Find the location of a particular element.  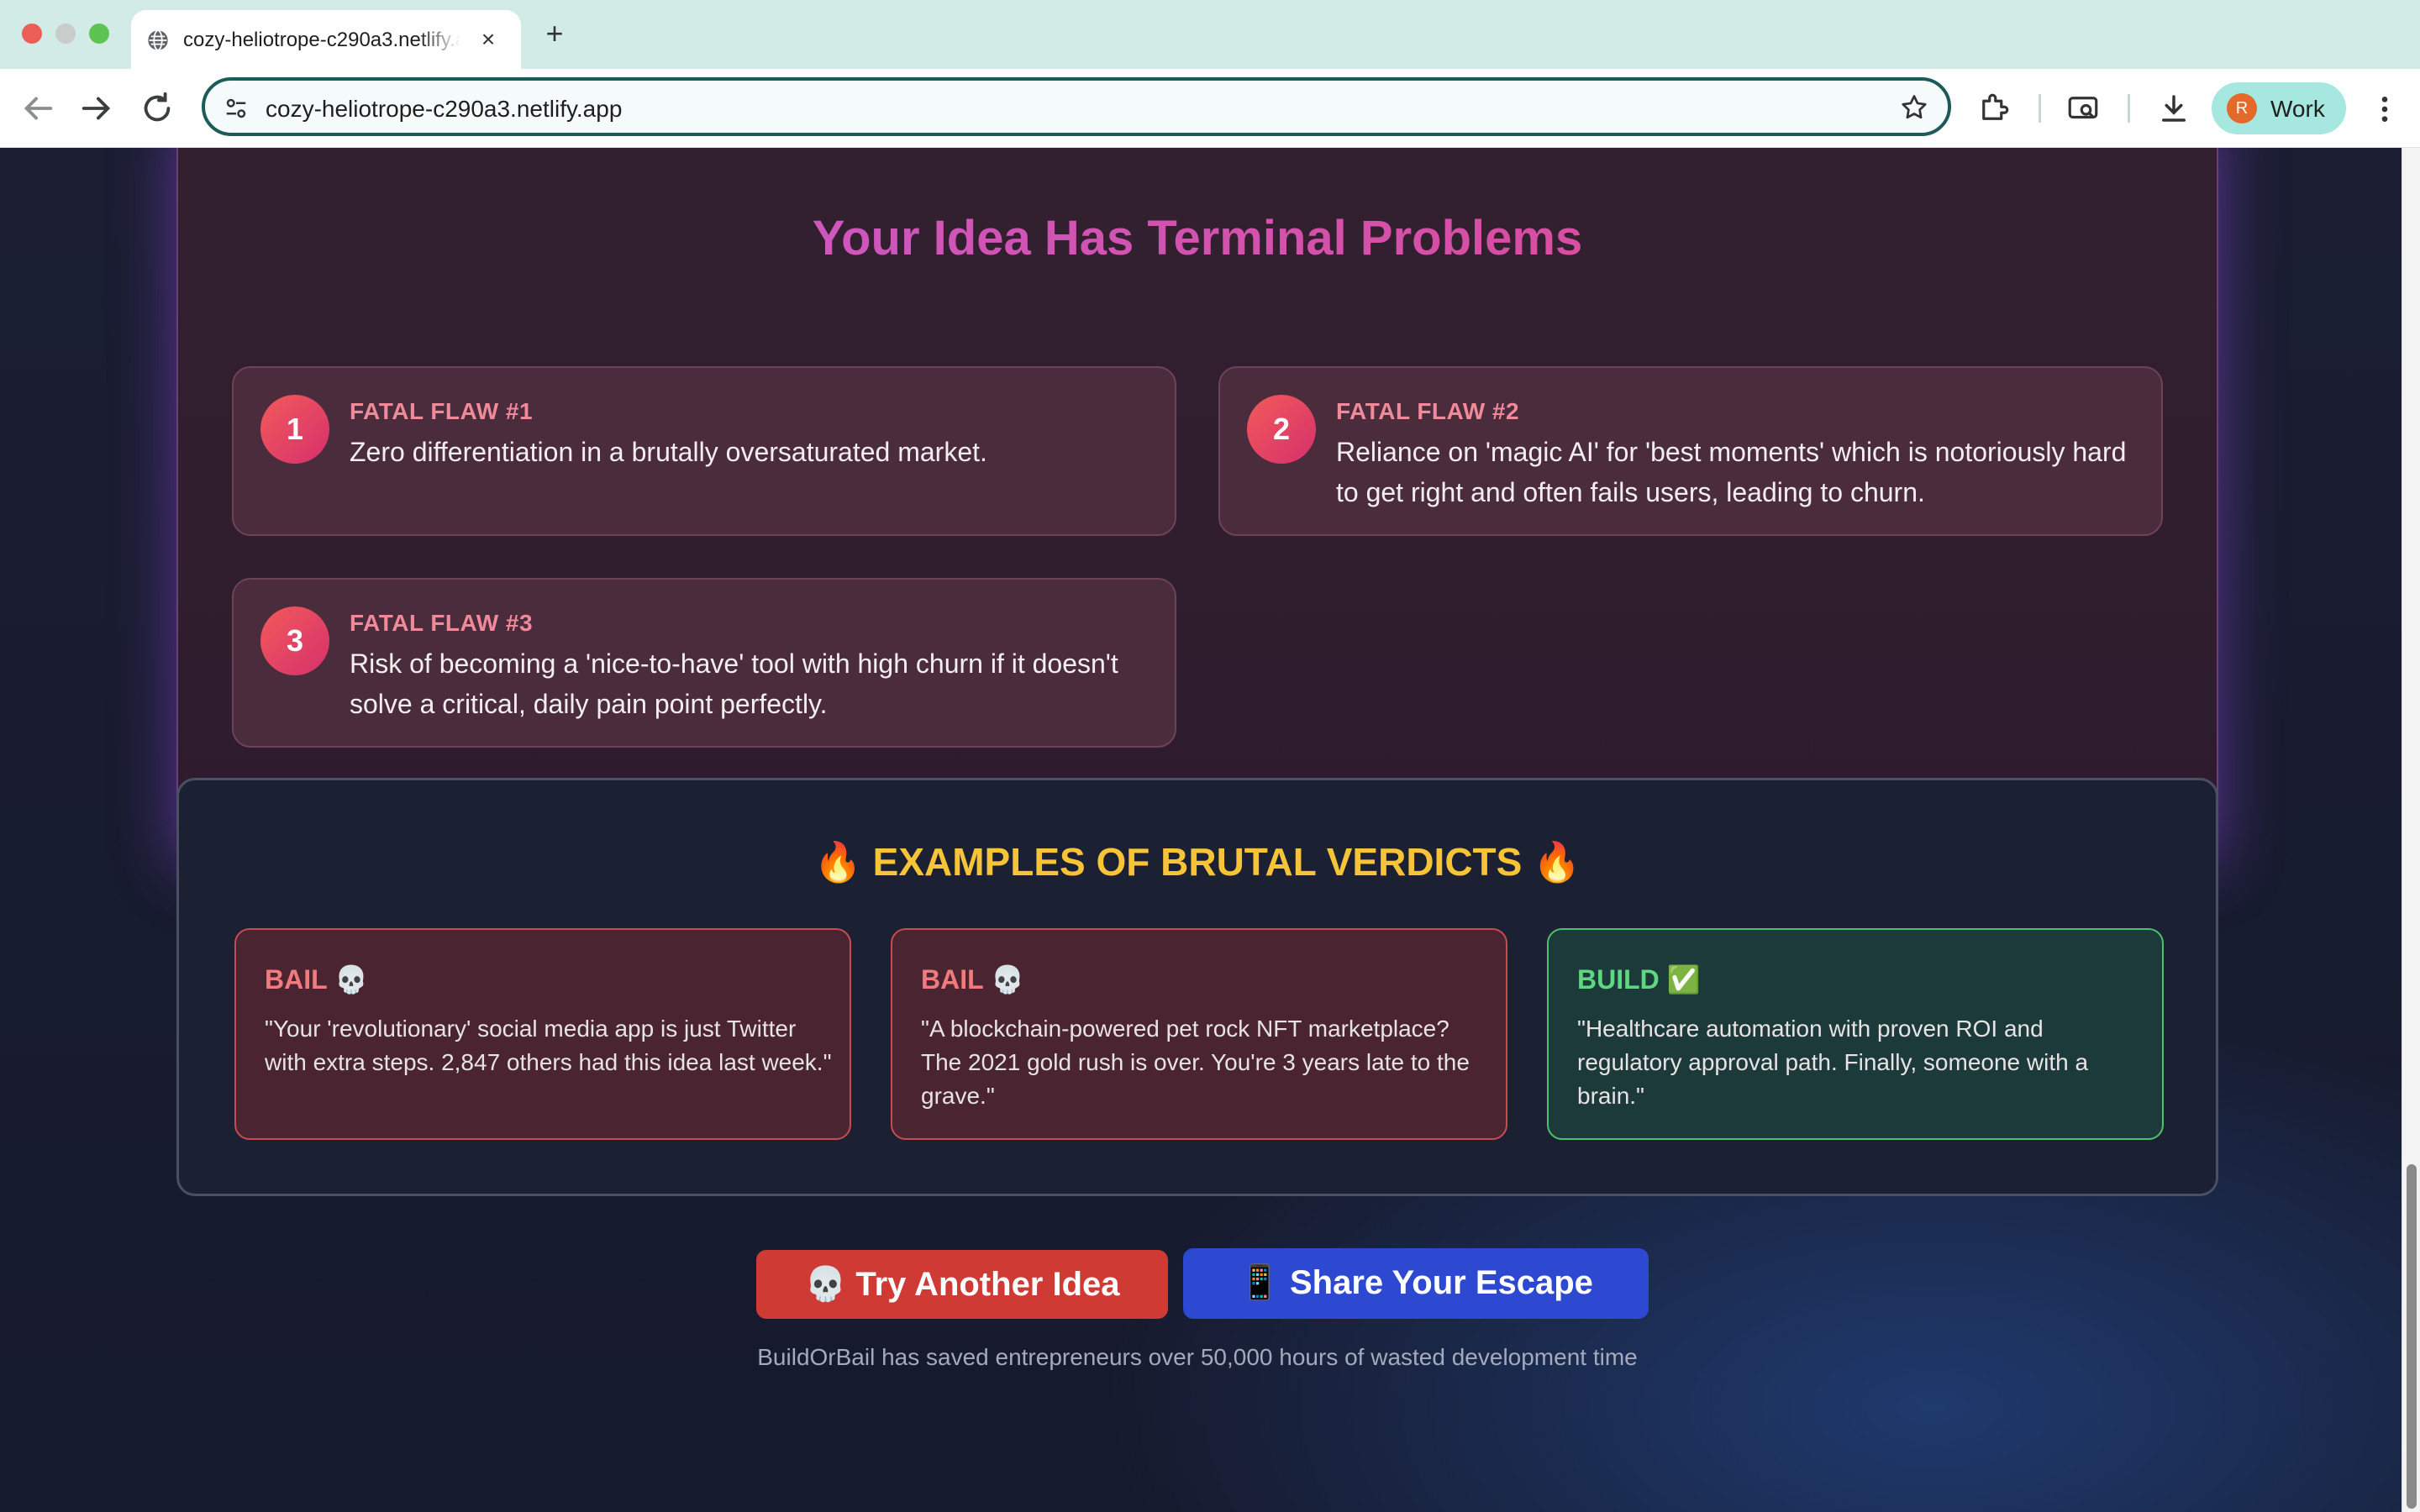

scrollbar-thumb is located at coordinates (2412, 1336).